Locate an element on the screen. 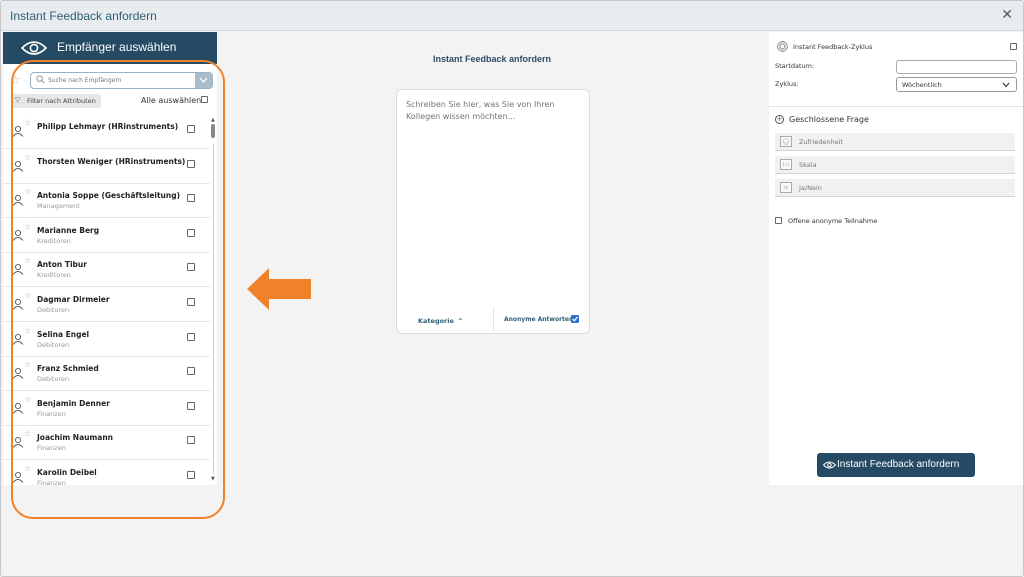 Image resolution: width=1024 pixels, height=577 pixels. recipient-department: Kreditoren is located at coordinates (54, 275).